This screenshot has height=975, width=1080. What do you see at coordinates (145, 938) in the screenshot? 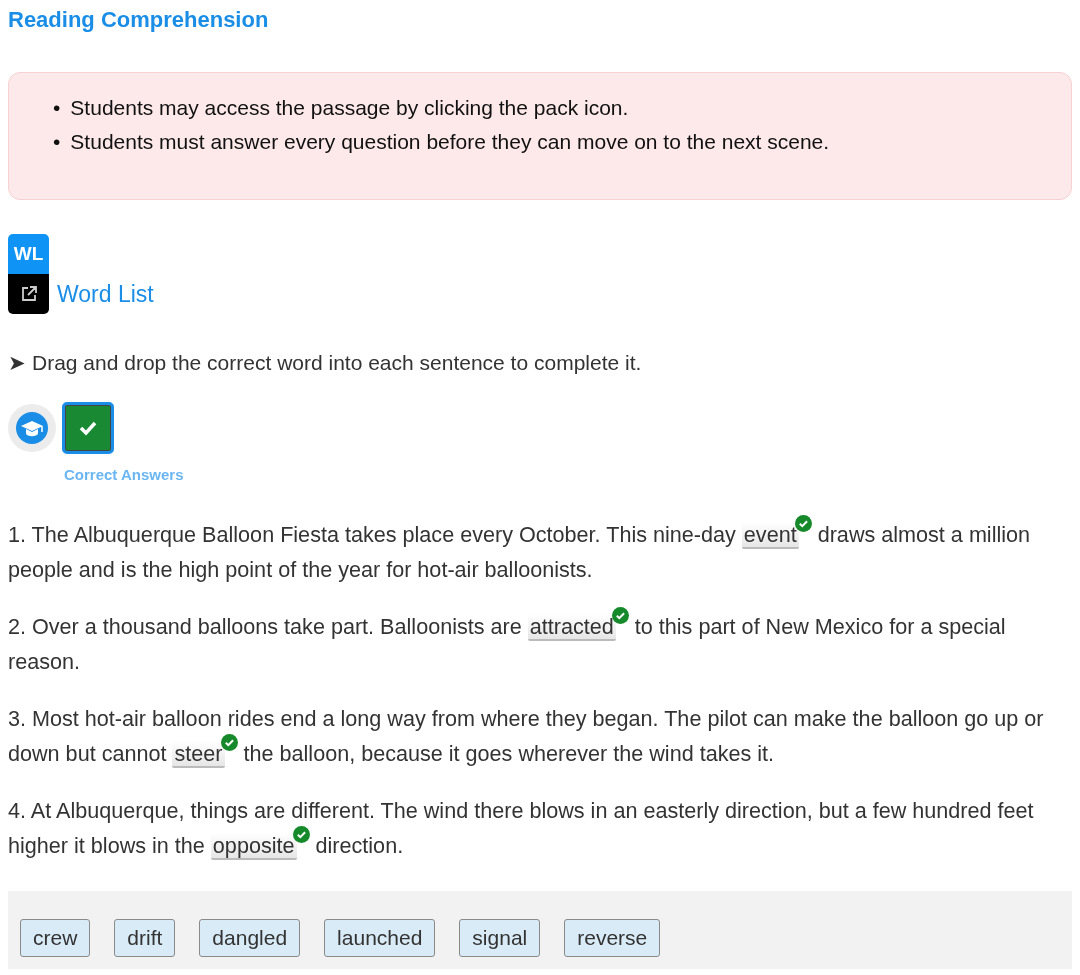
I see `word-tile: drift` at bounding box center [145, 938].